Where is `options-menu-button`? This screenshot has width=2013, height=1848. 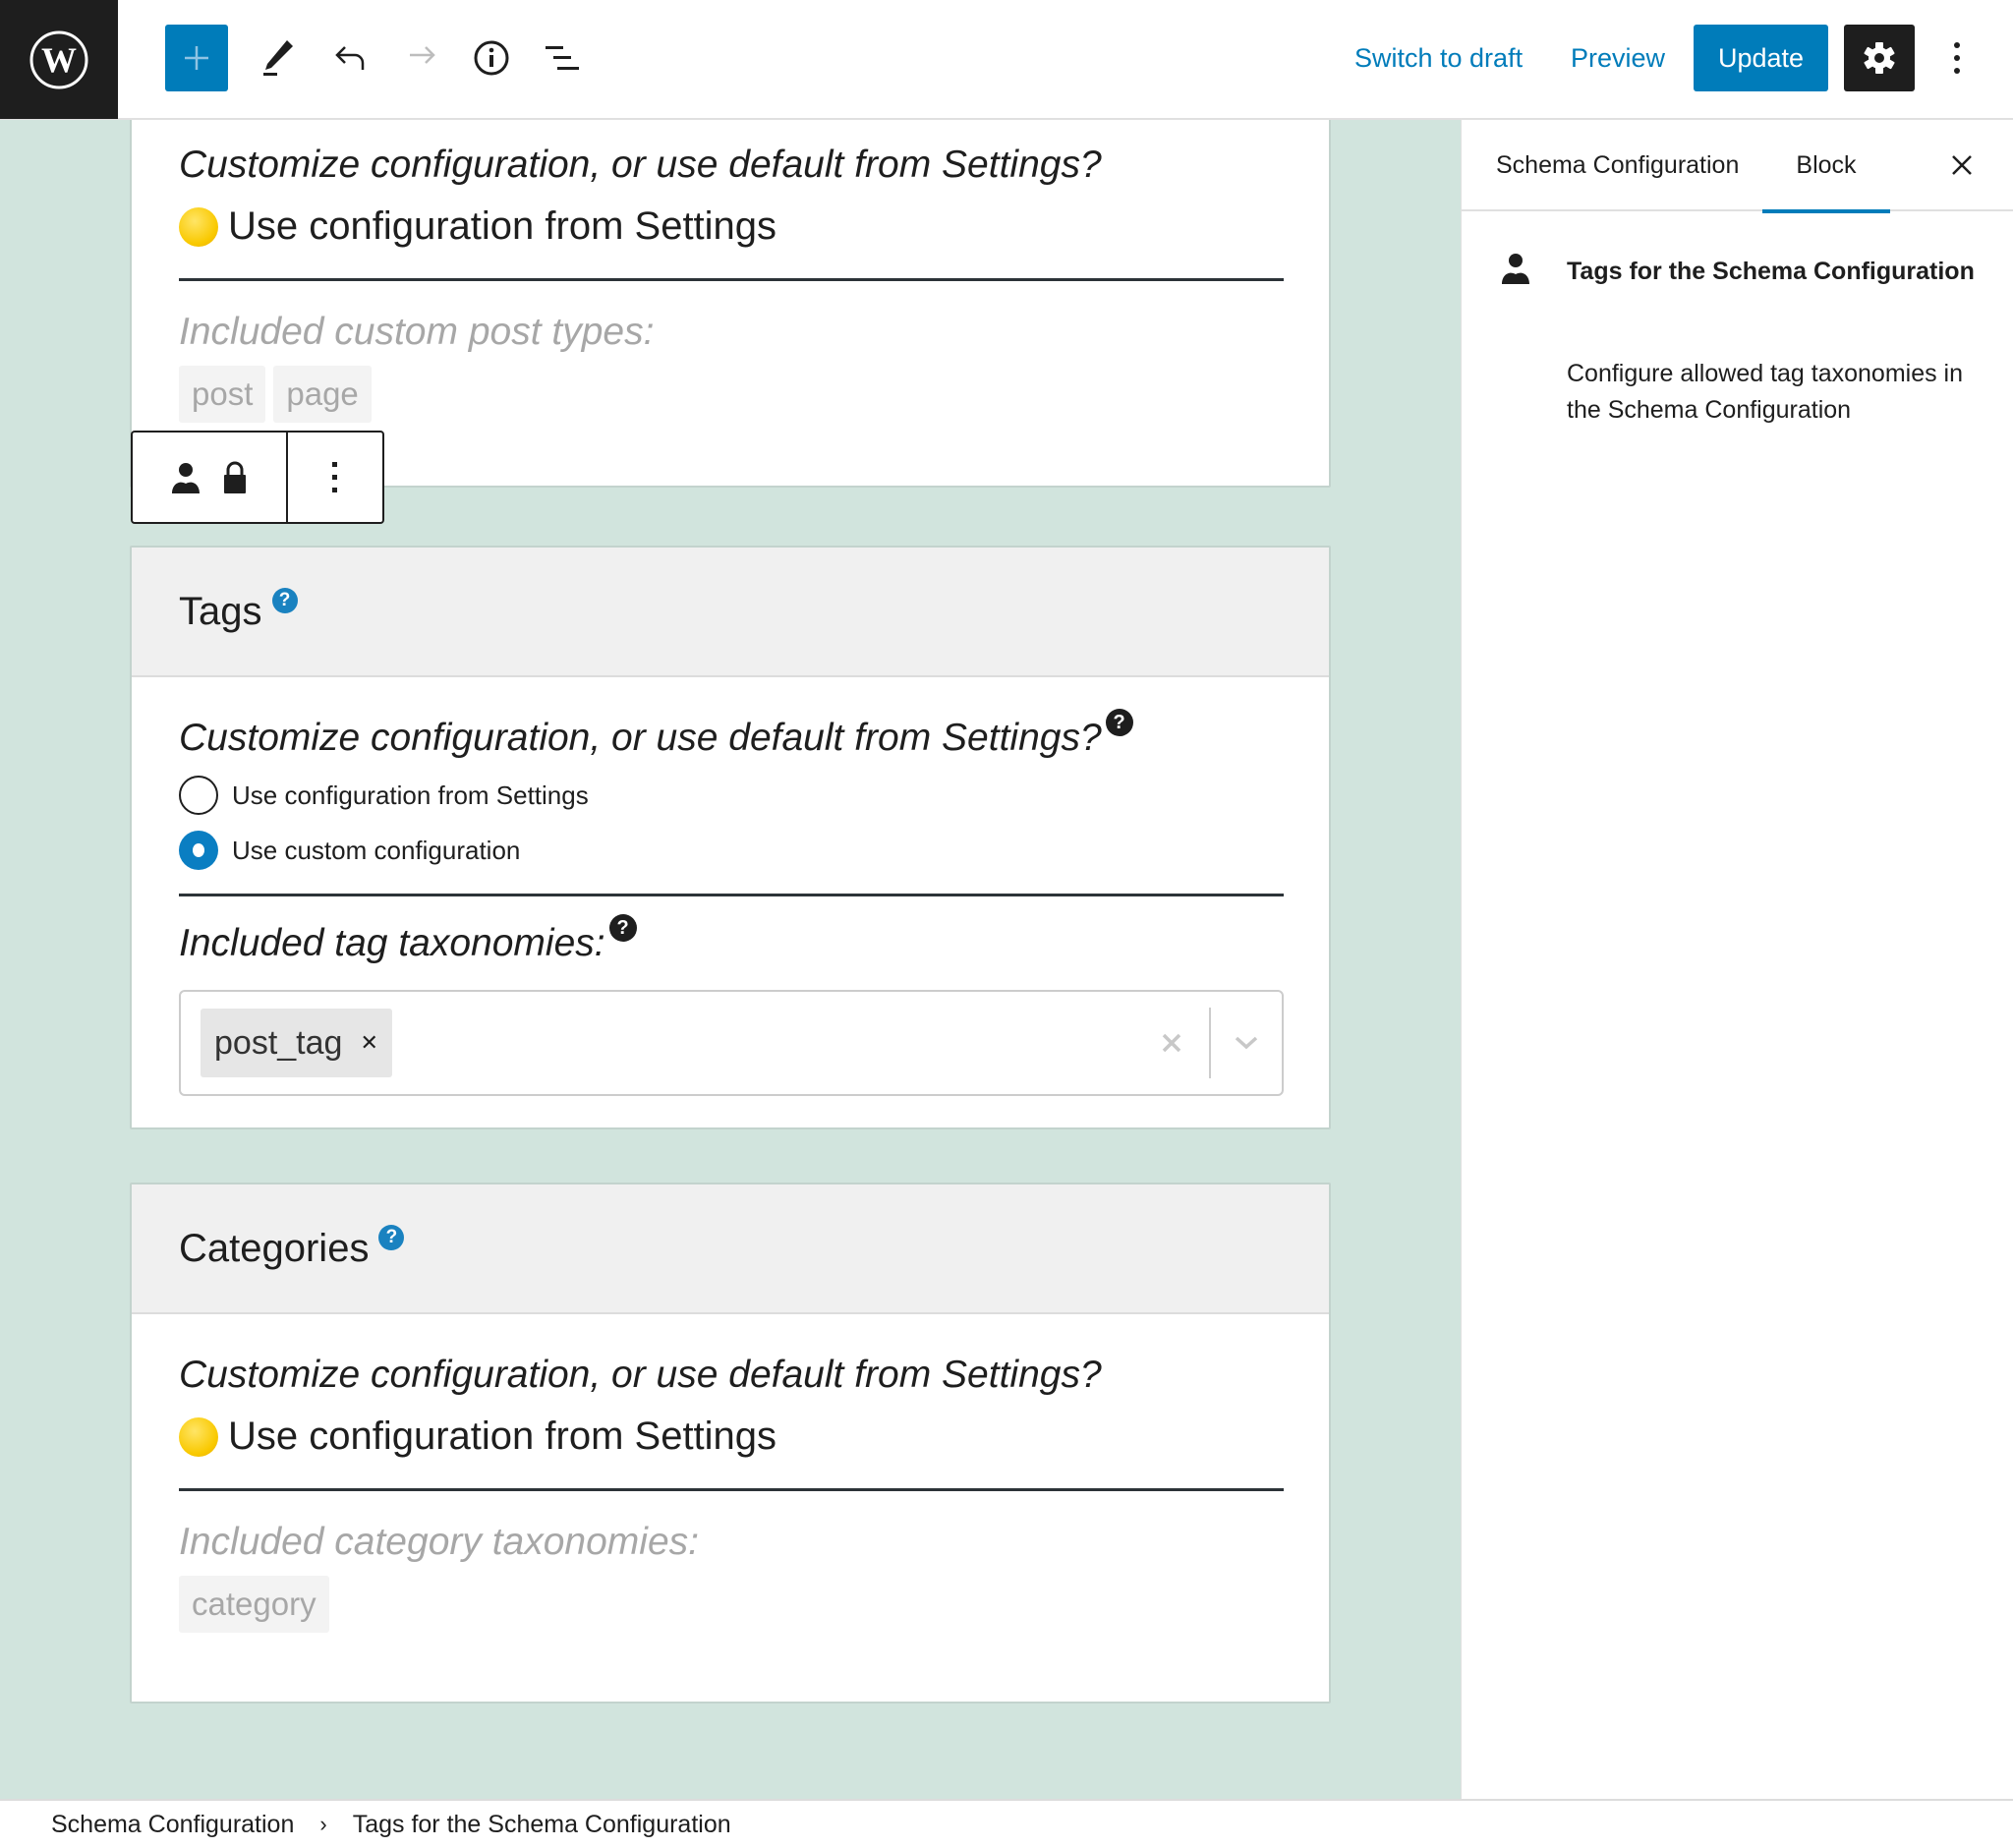
options-menu-button is located at coordinates (1957, 58).